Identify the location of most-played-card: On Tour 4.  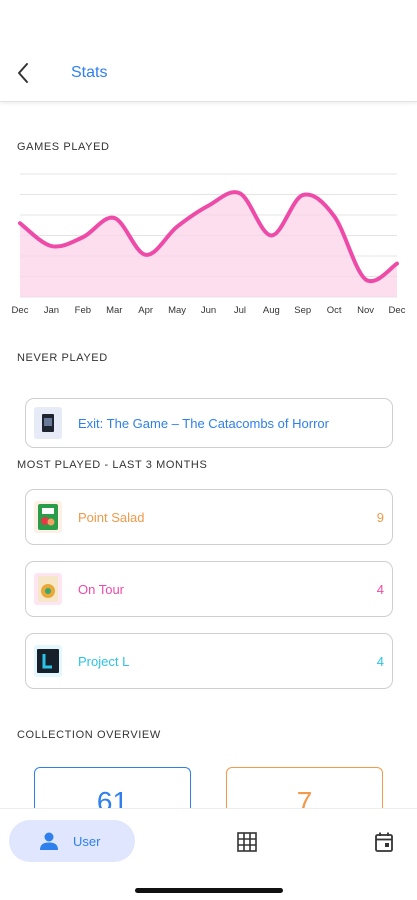
(209, 589).